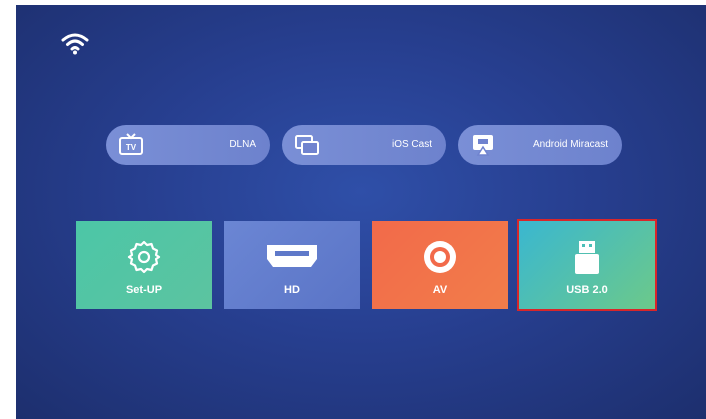  Describe the element at coordinates (364, 145) in the screenshot. I see `cast-ios-button: iOS Cast` at that location.